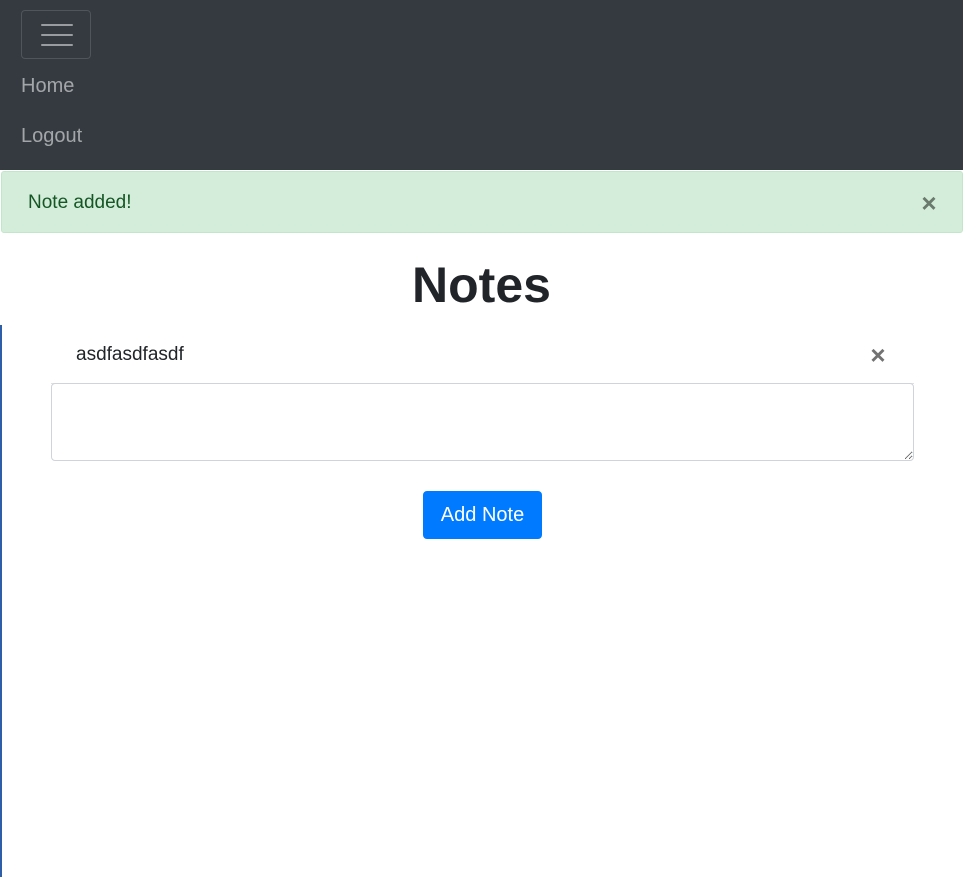 This screenshot has width=963, height=877. I want to click on nav-link-logout: Logout, so click(51, 136).